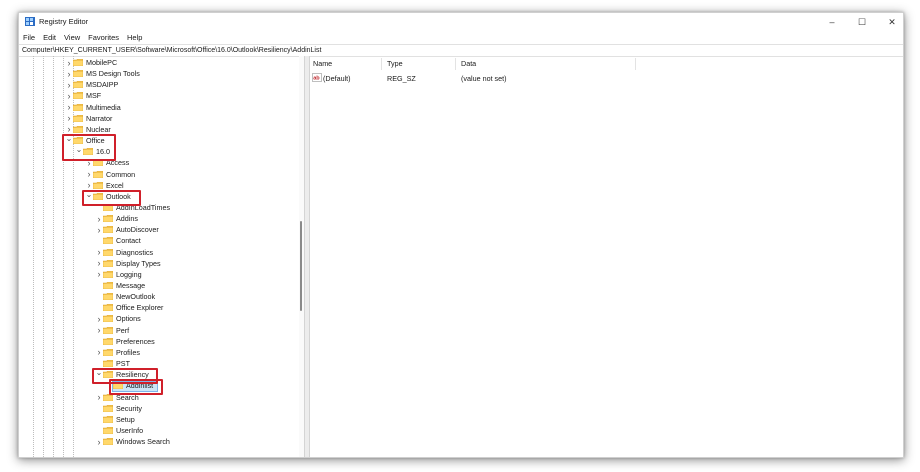  Describe the element at coordinates (395, 63) in the screenshot. I see `column-header-type: Type` at that location.